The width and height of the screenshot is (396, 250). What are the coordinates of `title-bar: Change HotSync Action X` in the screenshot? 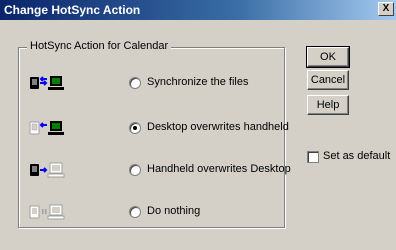 It's located at (198, 10).